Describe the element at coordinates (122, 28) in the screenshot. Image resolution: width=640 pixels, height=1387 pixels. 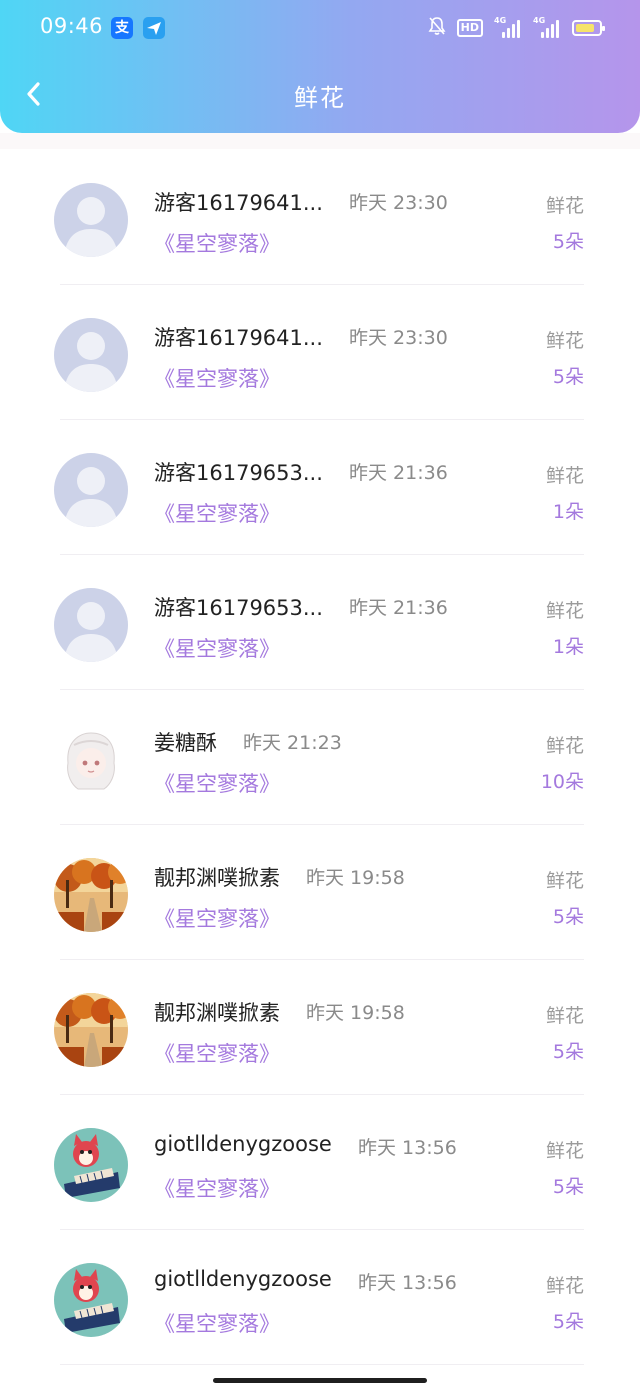
I see `alipay-icon: 支` at that location.